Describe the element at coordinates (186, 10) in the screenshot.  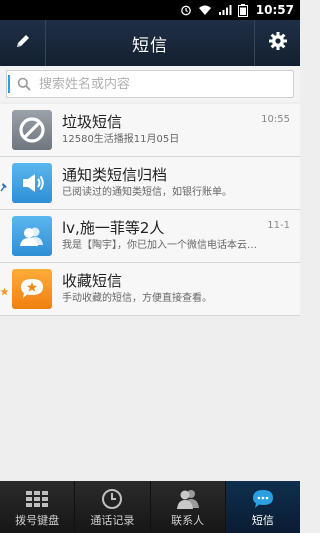
I see `alarm-icon` at that location.